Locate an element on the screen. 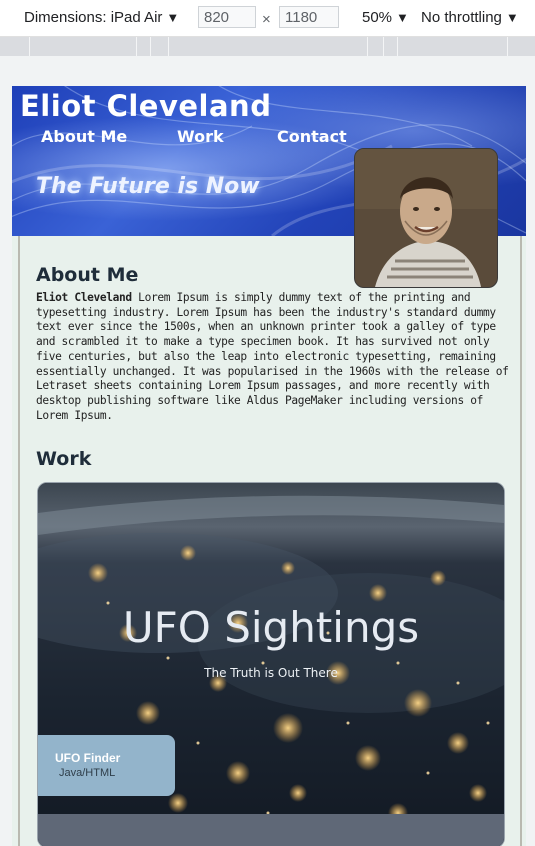 The width and height of the screenshot is (535, 846). height-input: 1180 is located at coordinates (309, 17).